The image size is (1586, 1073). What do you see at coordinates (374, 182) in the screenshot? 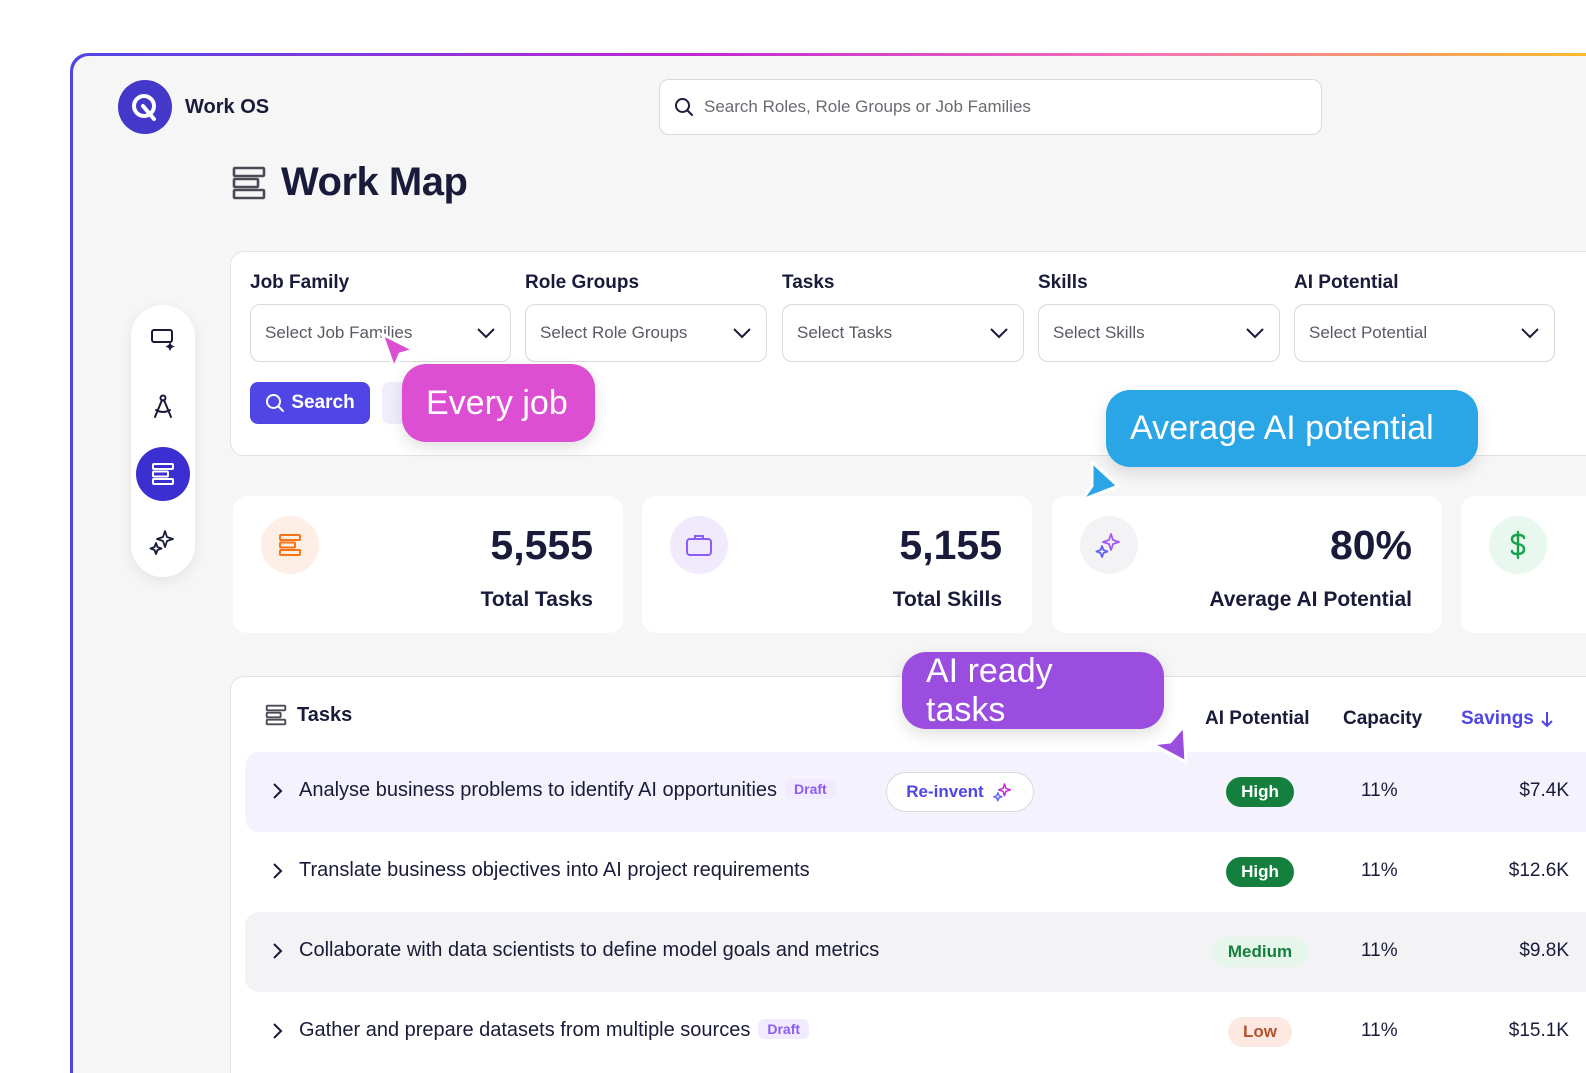
I see `page-title: Work Map` at bounding box center [374, 182].